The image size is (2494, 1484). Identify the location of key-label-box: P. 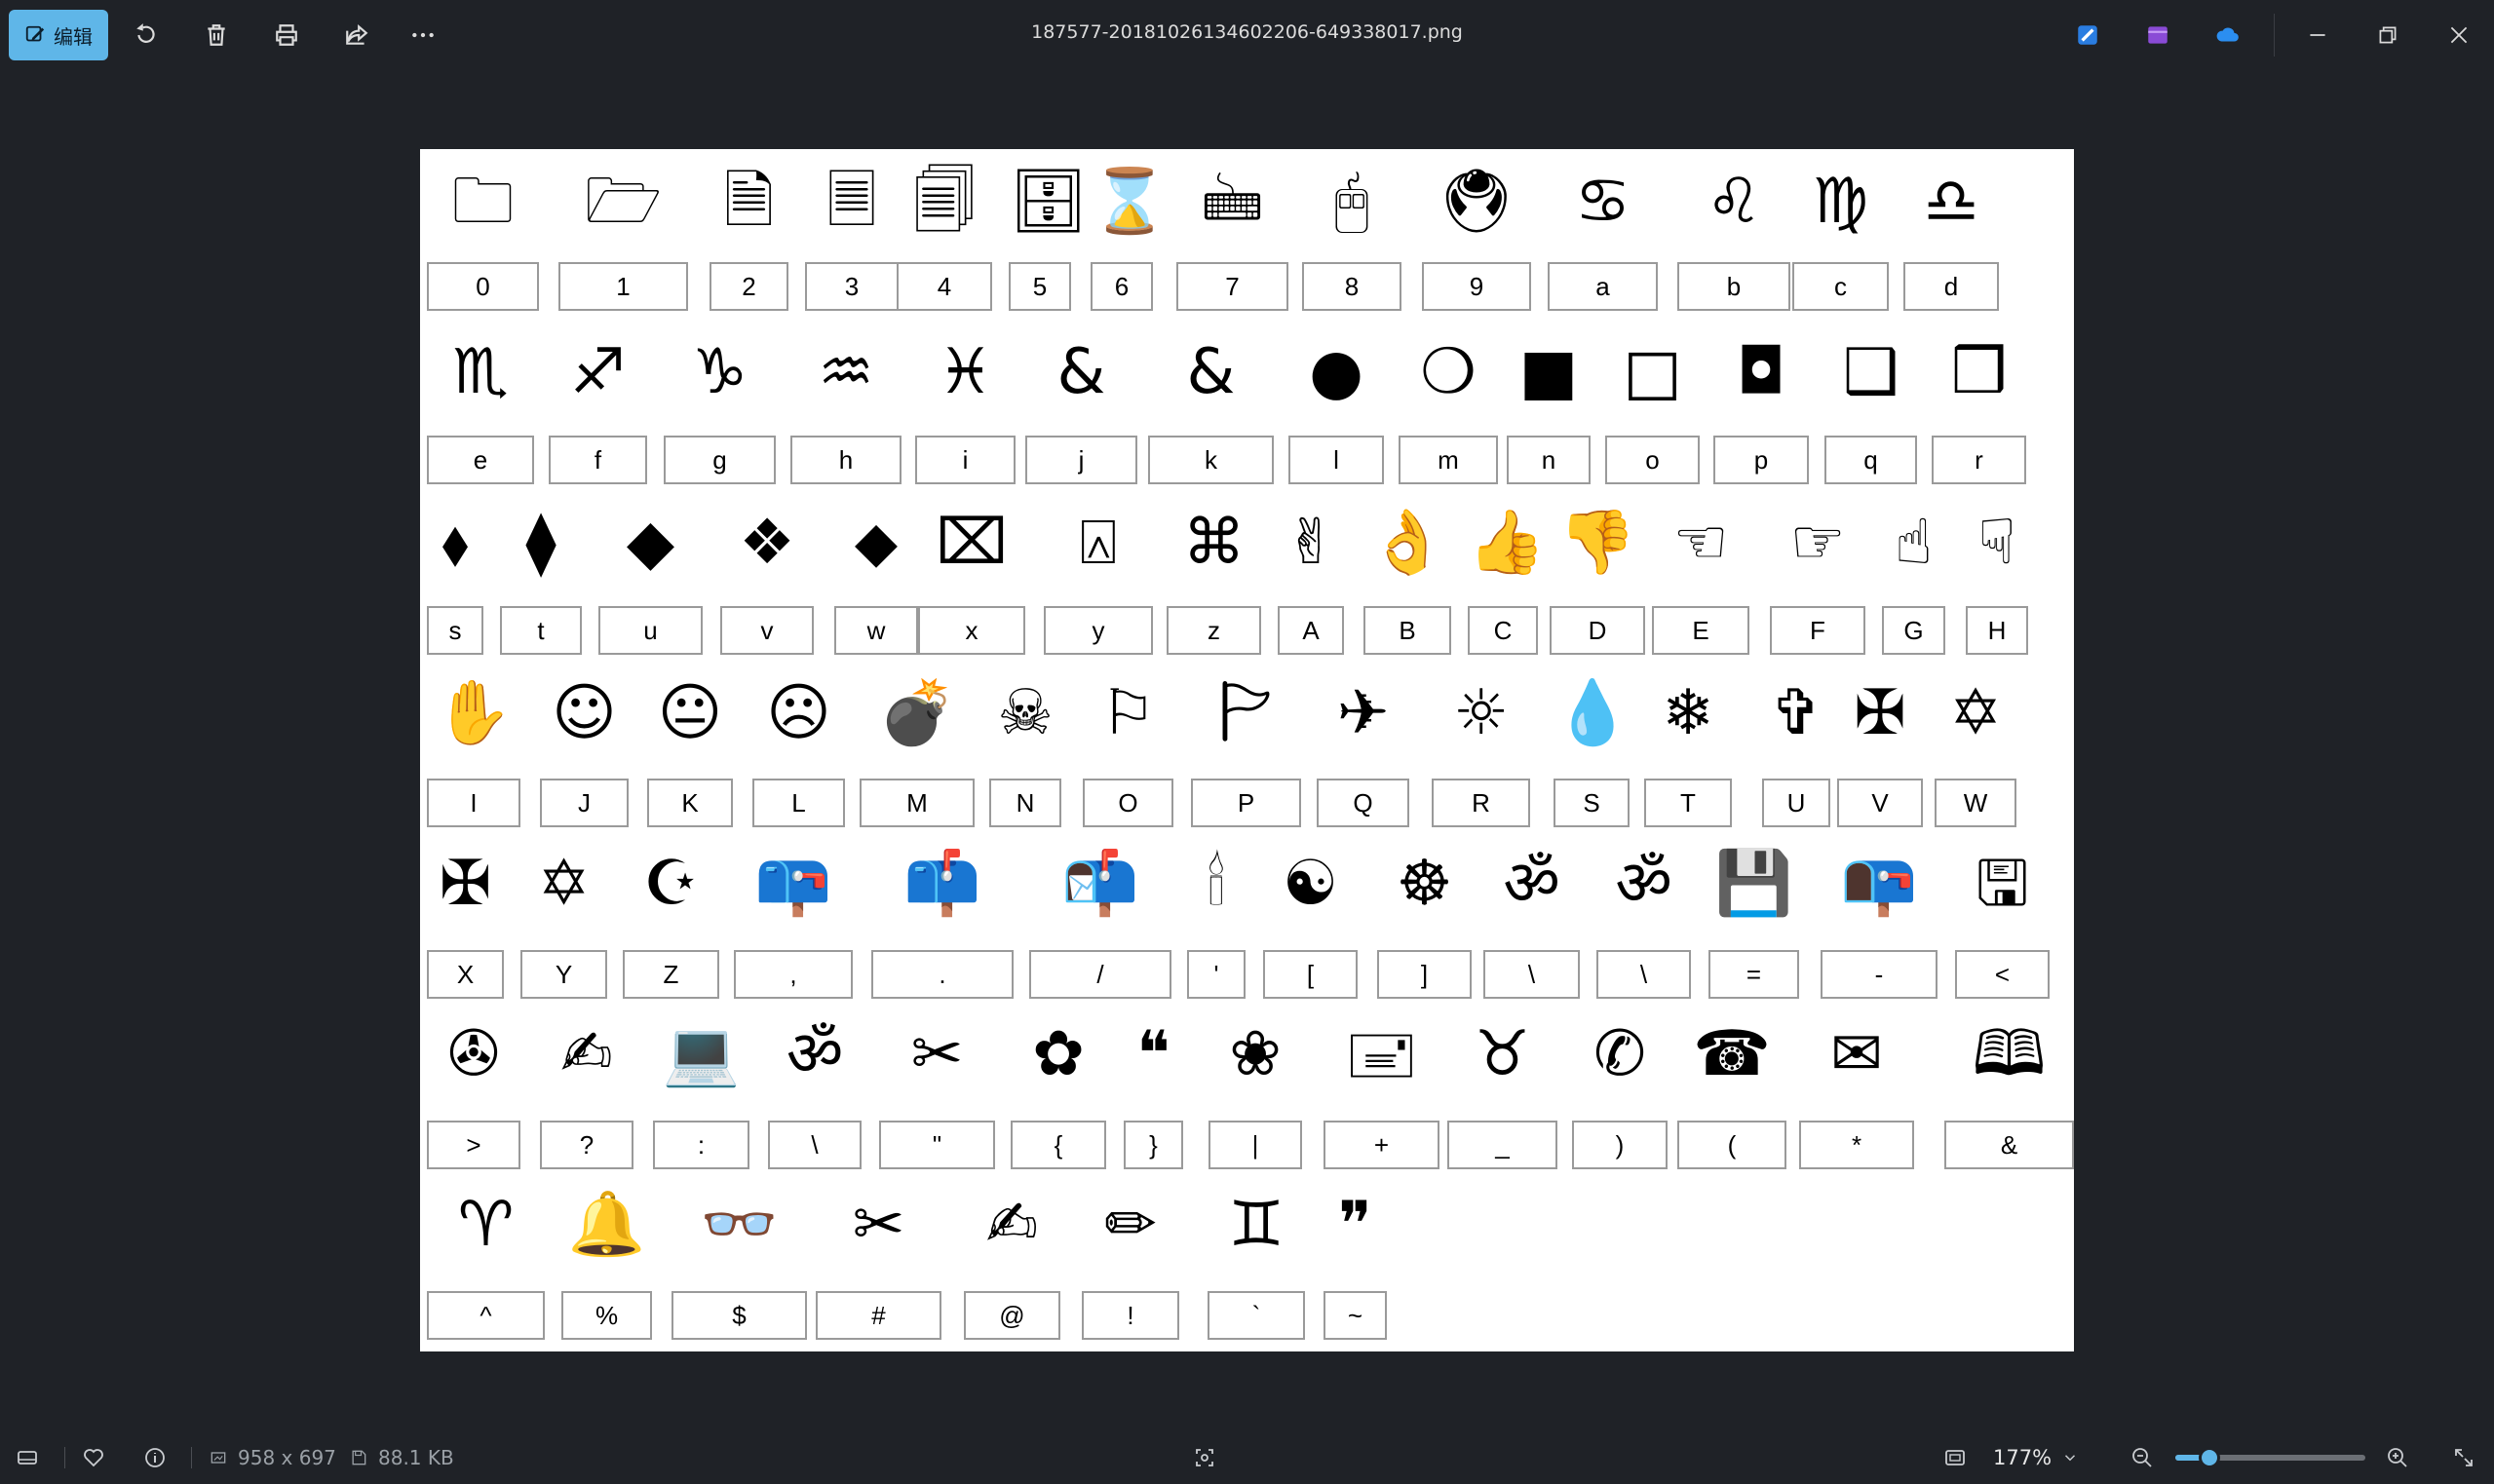
(1246, 803).